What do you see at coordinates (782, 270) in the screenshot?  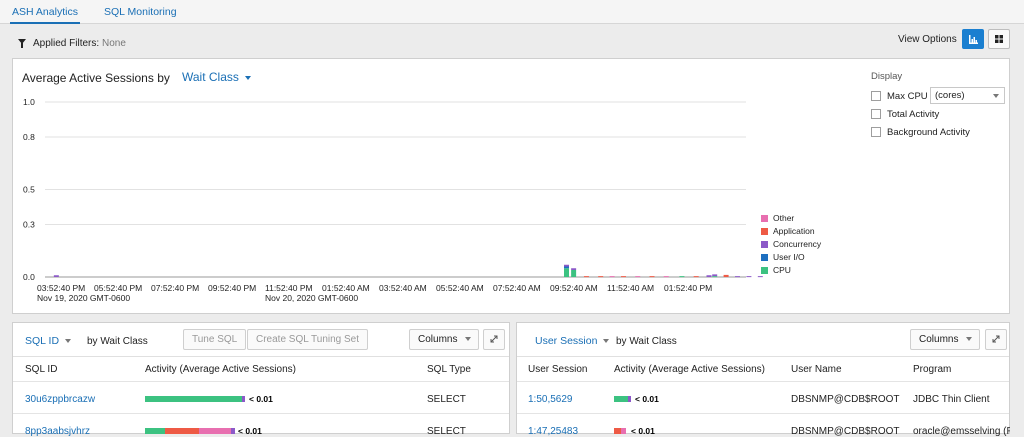 I see `legend-label: CPU` at bounding box center [782, 270].